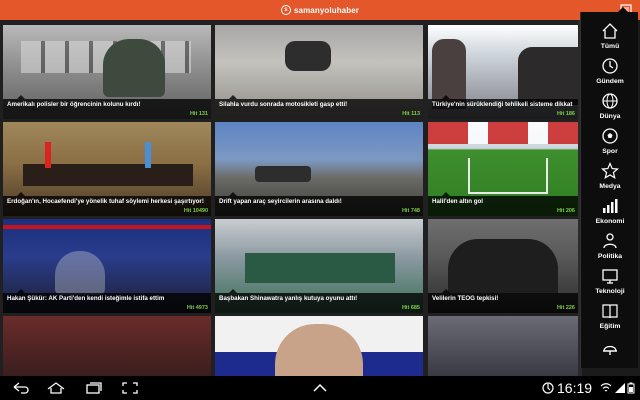  What do you see at coordinates (610, 221) in the screenshot?
I see `menu-label: Ekonomi` at bounding box center [610, 221].